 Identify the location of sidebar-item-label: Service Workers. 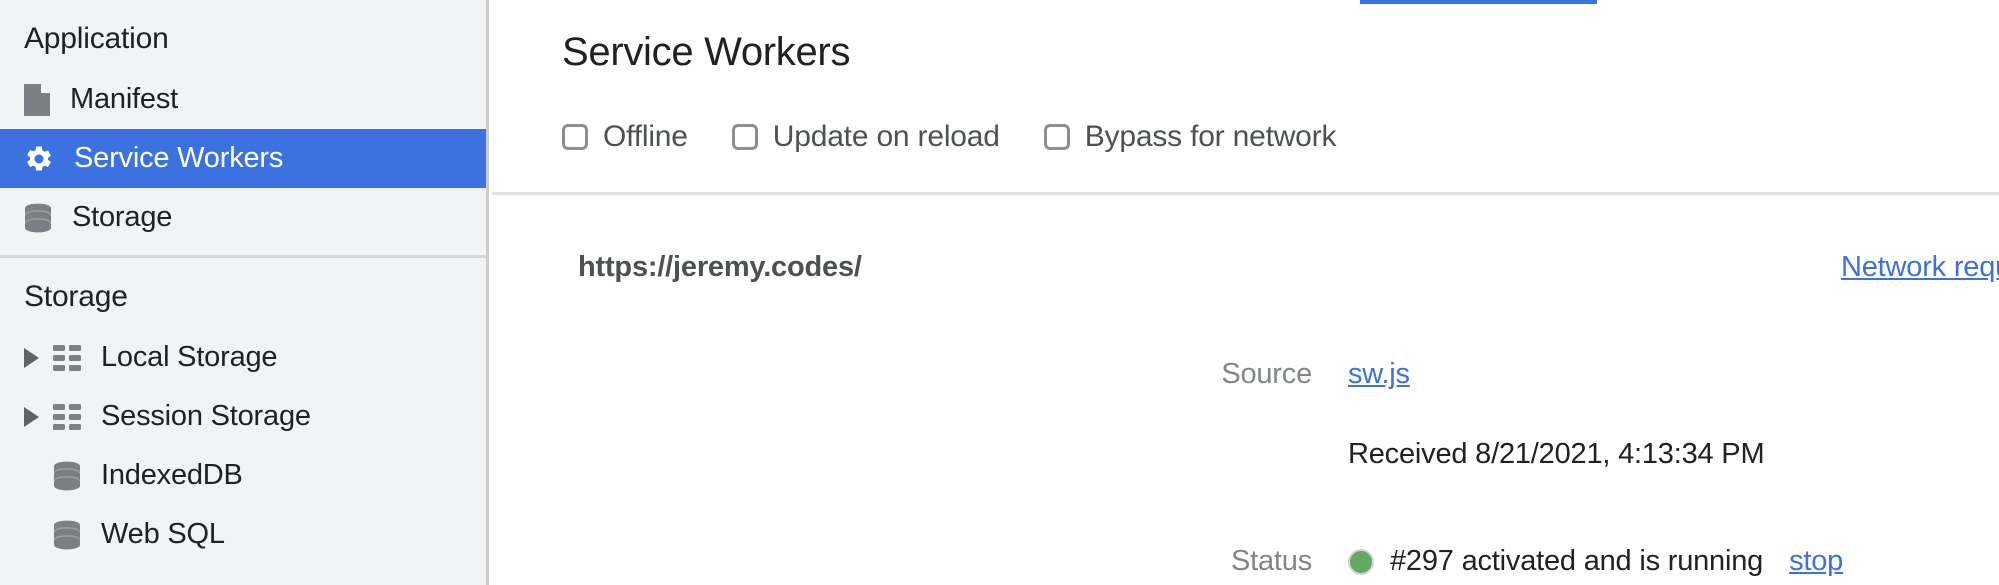
(179, 158).